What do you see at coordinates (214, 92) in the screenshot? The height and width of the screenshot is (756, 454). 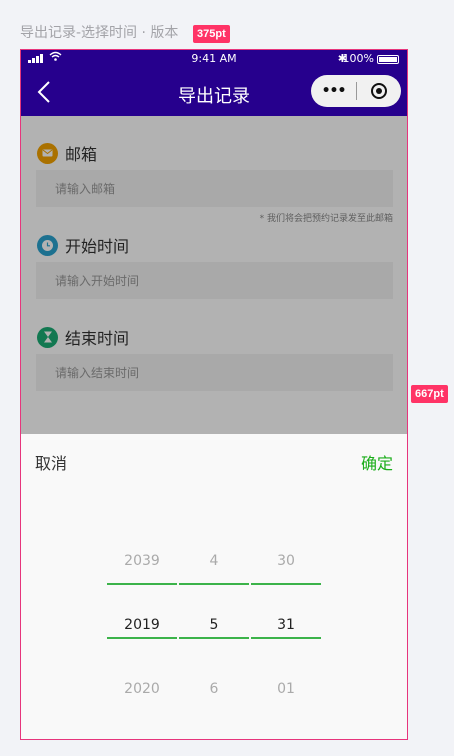 I see `nav-bar: 导出记录 •••` at bounding box center [214, 92].